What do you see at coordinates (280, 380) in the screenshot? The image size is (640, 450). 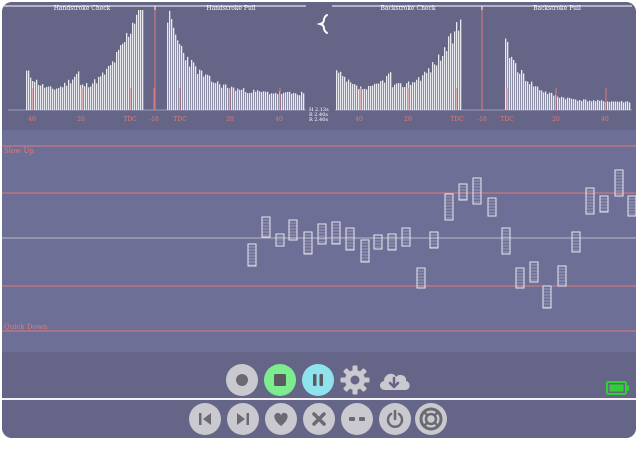 I see `stop-button` at bounding box center [280, 380].